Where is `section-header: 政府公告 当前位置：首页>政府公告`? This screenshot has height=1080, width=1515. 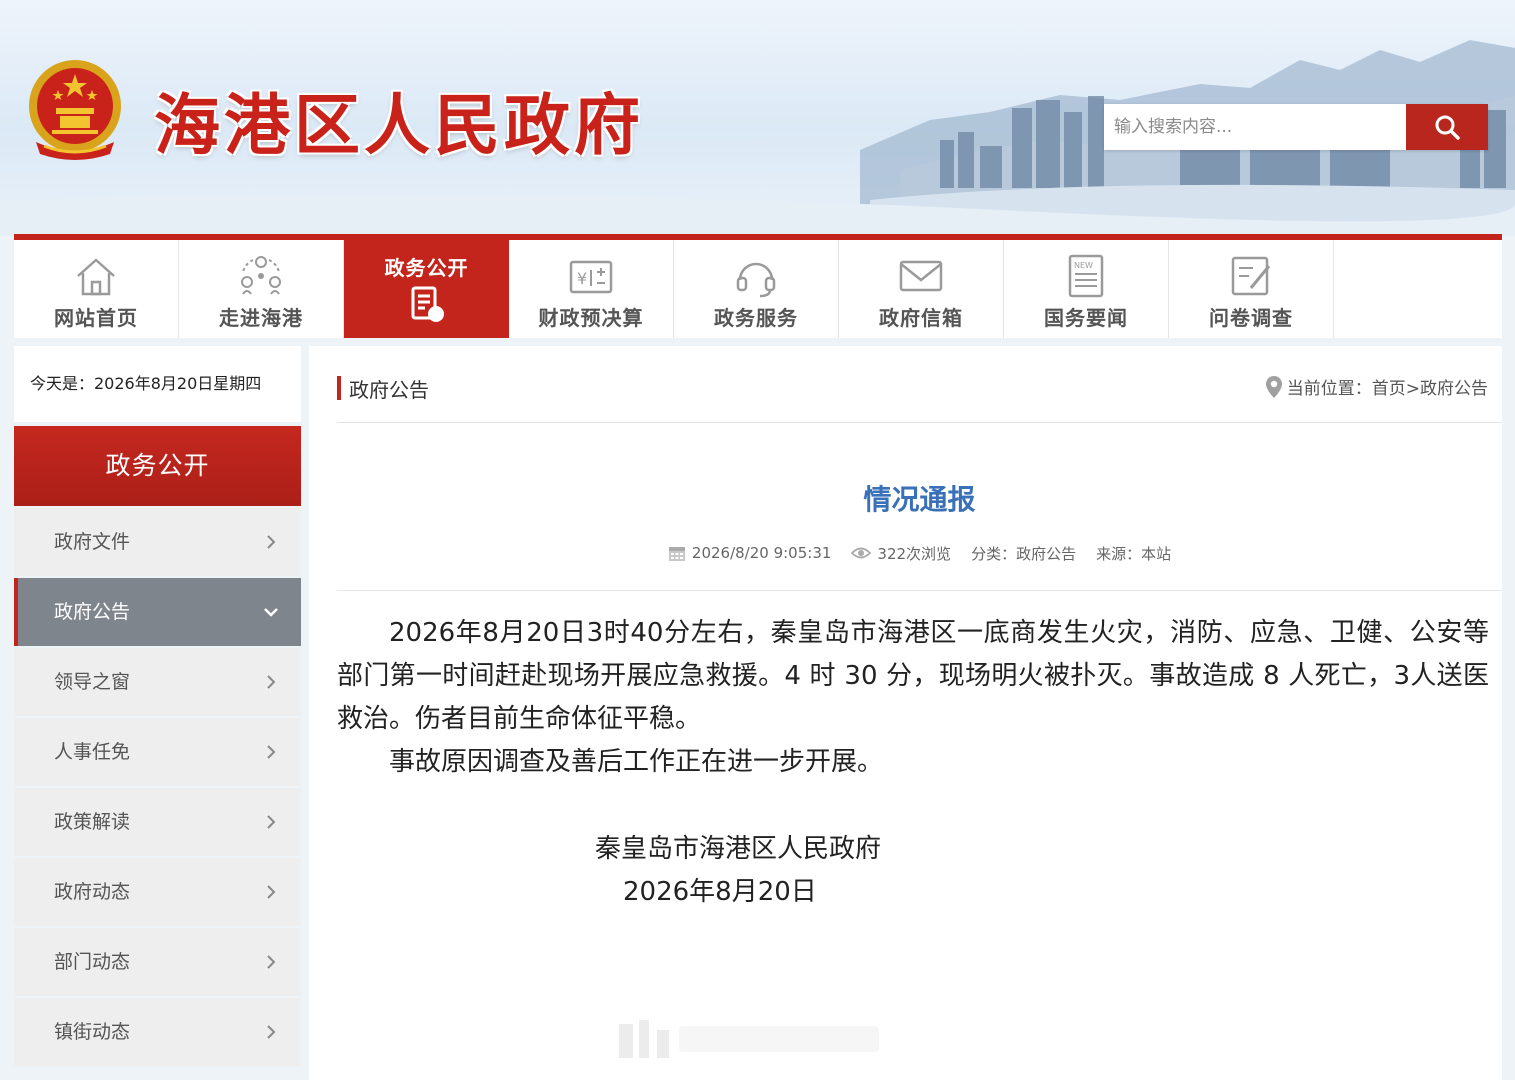 section-header: 政府公告 当前位置：首页>政府公告 is located at coordinates (919, 384).